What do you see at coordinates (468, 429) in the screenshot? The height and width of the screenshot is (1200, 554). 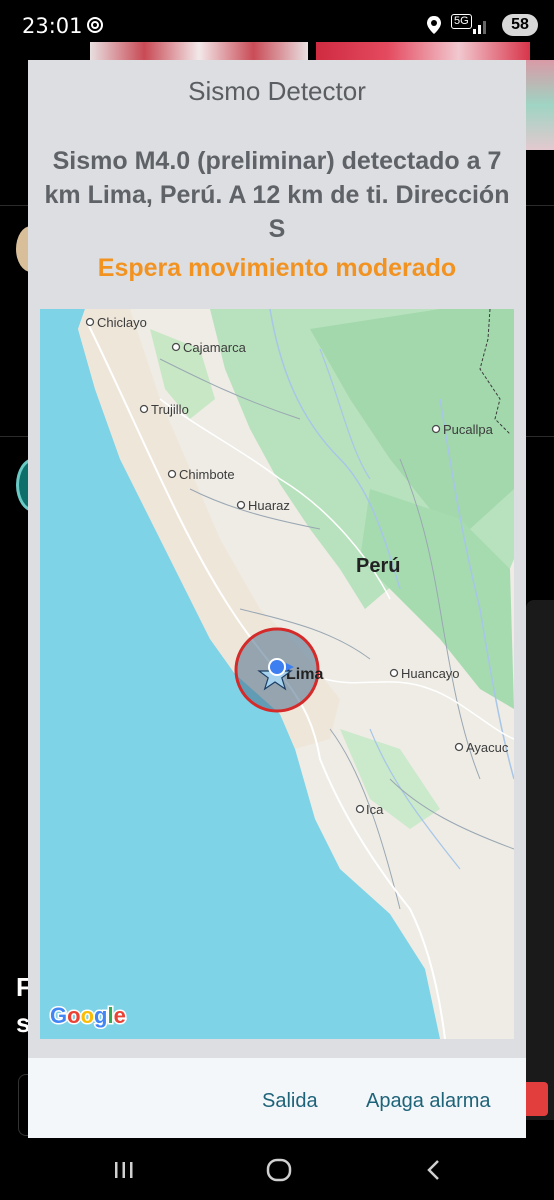 I see `city-label: Pucallpa` at bounding box center [468, 429].